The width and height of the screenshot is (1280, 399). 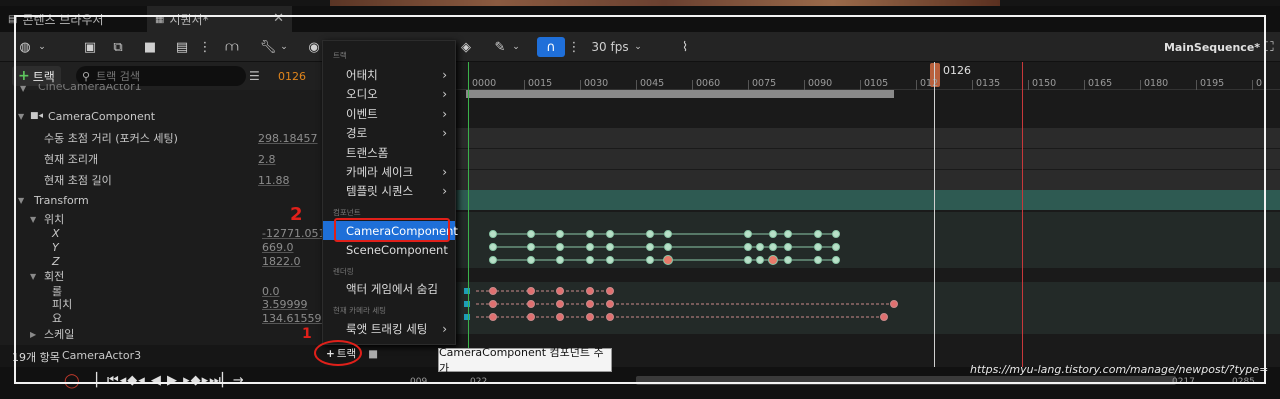 I want to click on range-end-label: 0285, so click(x=1243, y=382).